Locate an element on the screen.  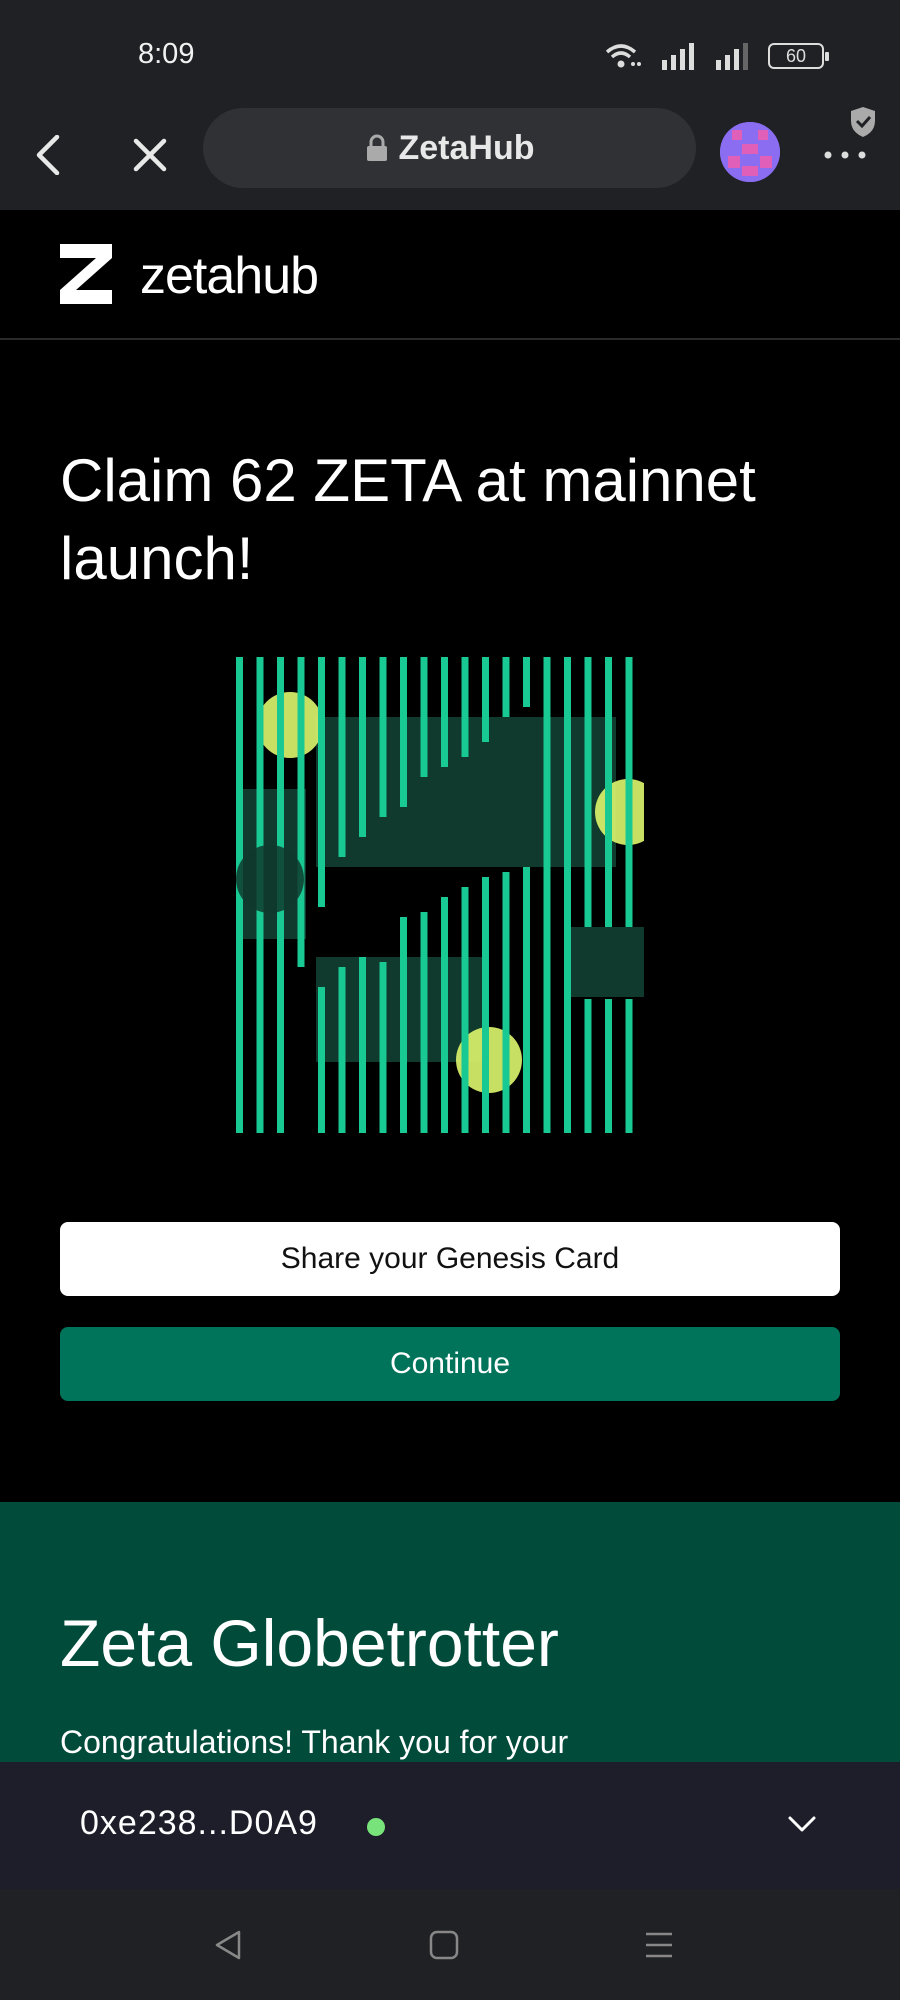
connected-status-dot is located at coordinates (376, 1827).